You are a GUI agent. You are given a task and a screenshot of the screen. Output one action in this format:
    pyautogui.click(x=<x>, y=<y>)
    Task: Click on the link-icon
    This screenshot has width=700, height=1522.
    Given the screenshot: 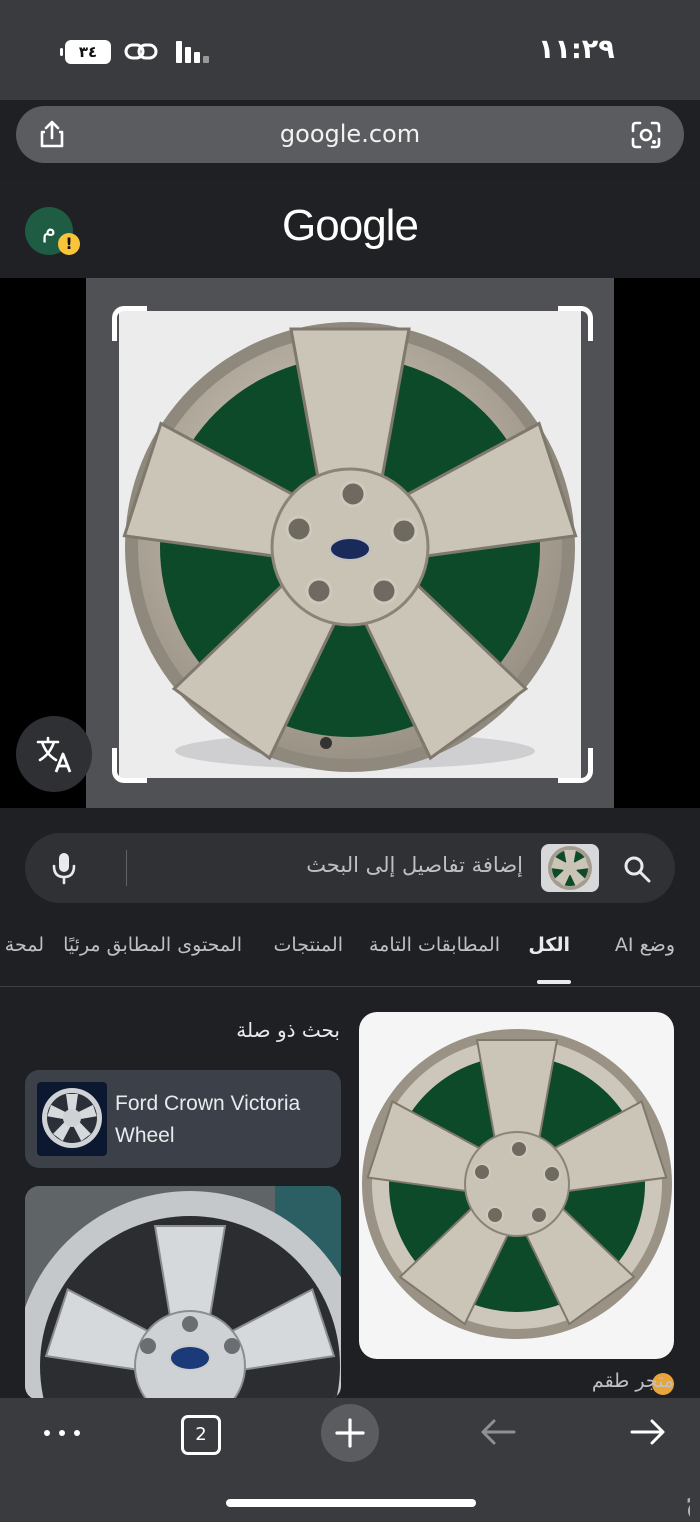 What is the action you would take?
    pyautogui.click(x=141, y=51)
    